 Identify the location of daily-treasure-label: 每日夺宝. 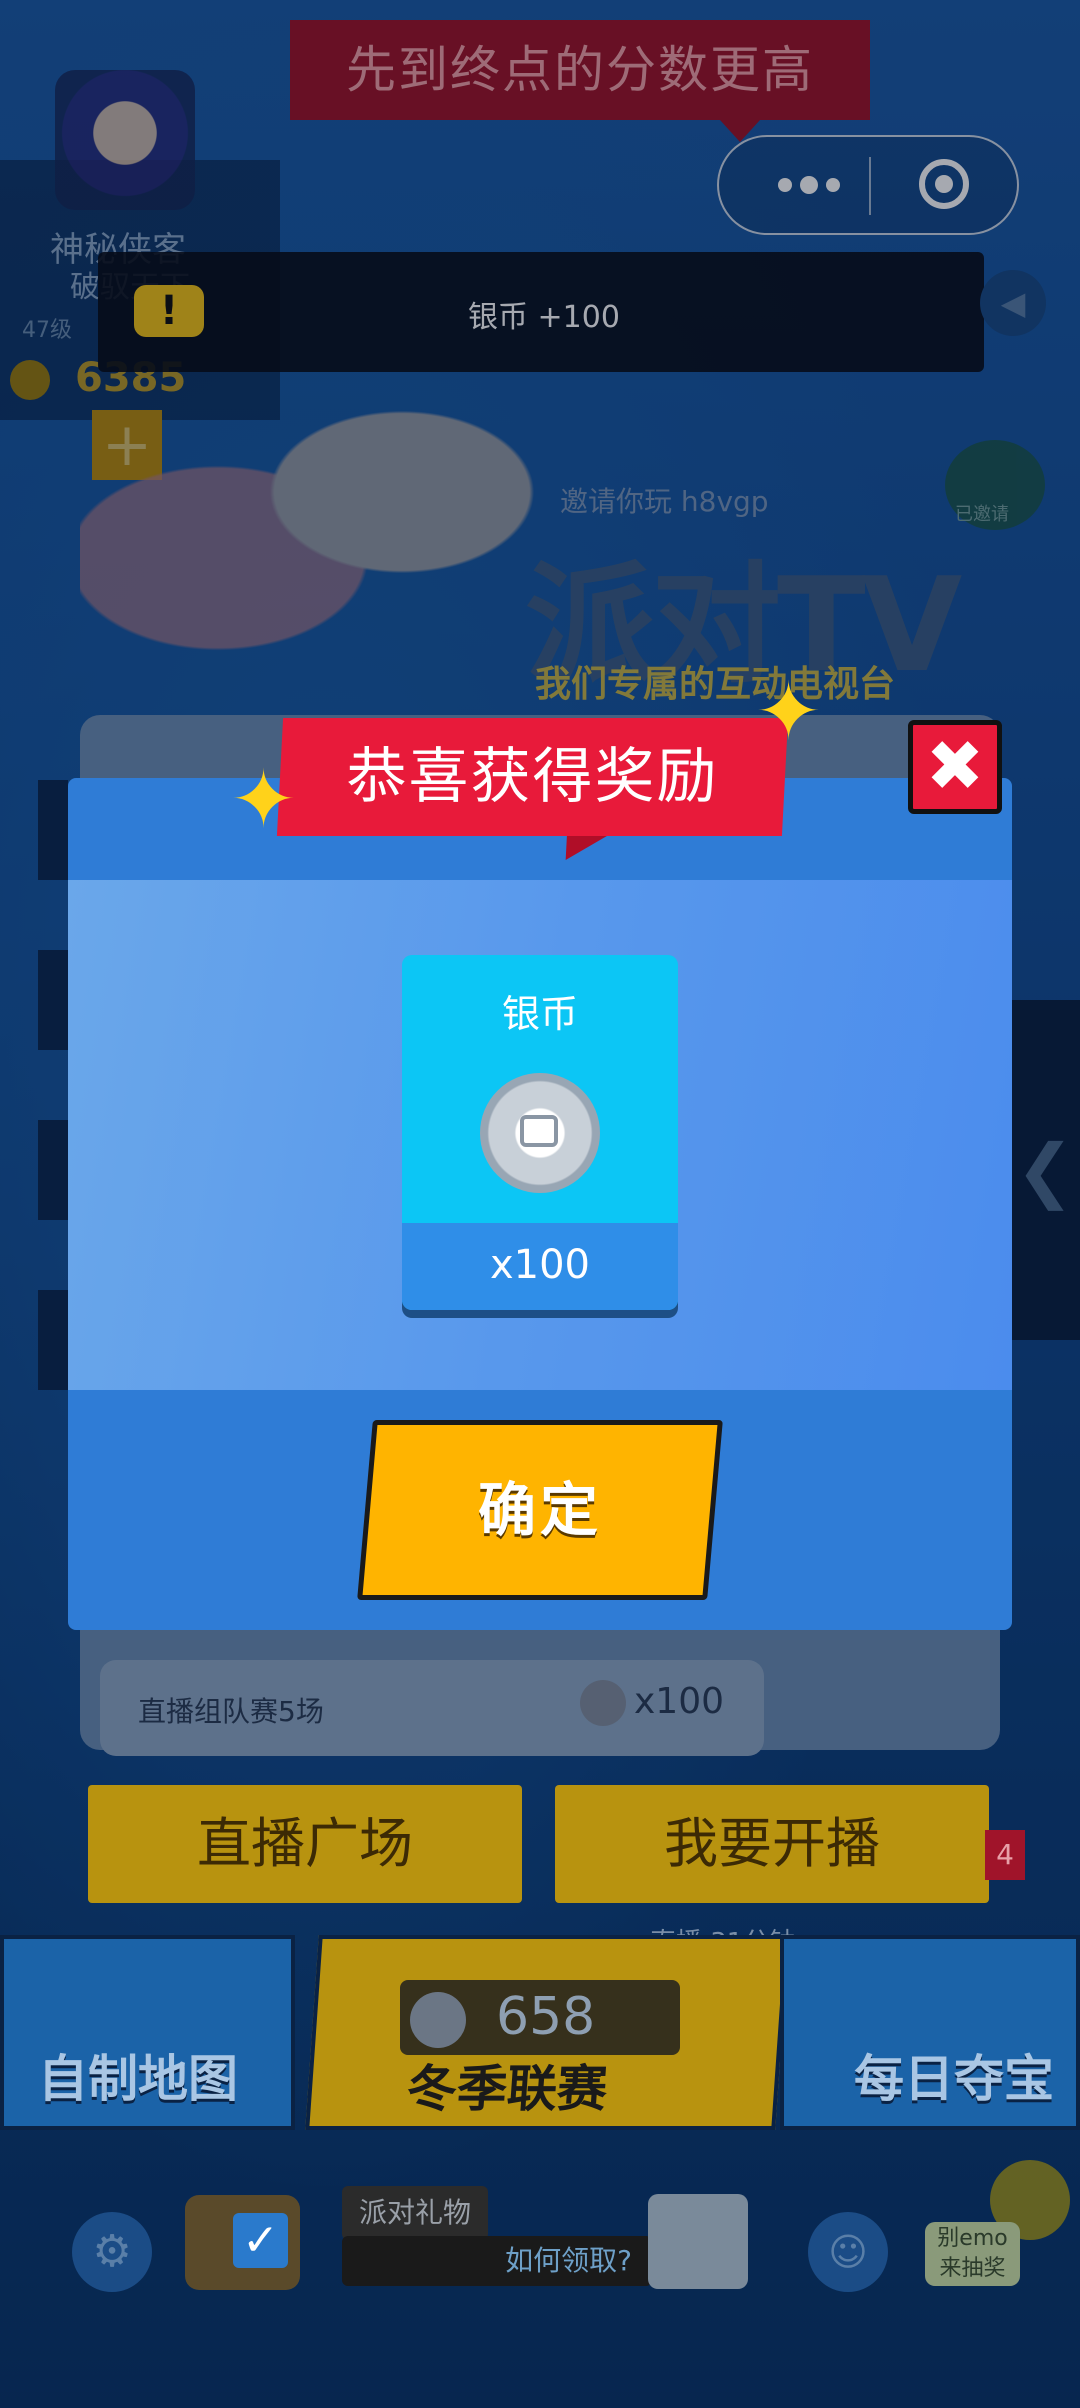
(954, 2079).